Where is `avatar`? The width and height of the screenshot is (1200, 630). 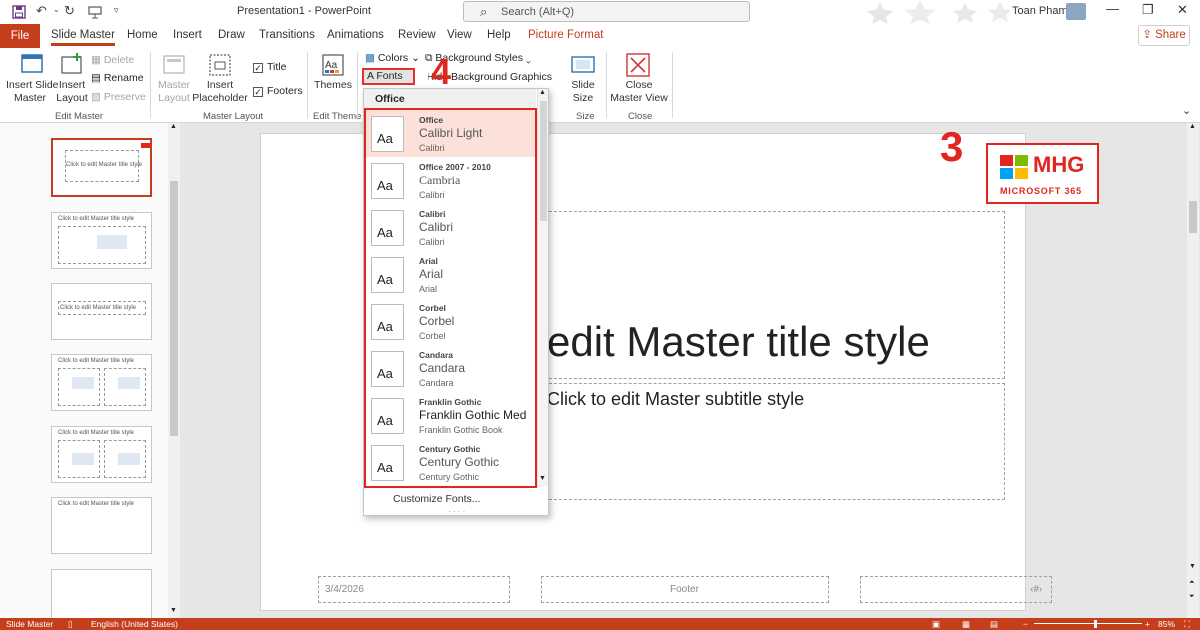
avatar is located at coordinates (1076, 11).